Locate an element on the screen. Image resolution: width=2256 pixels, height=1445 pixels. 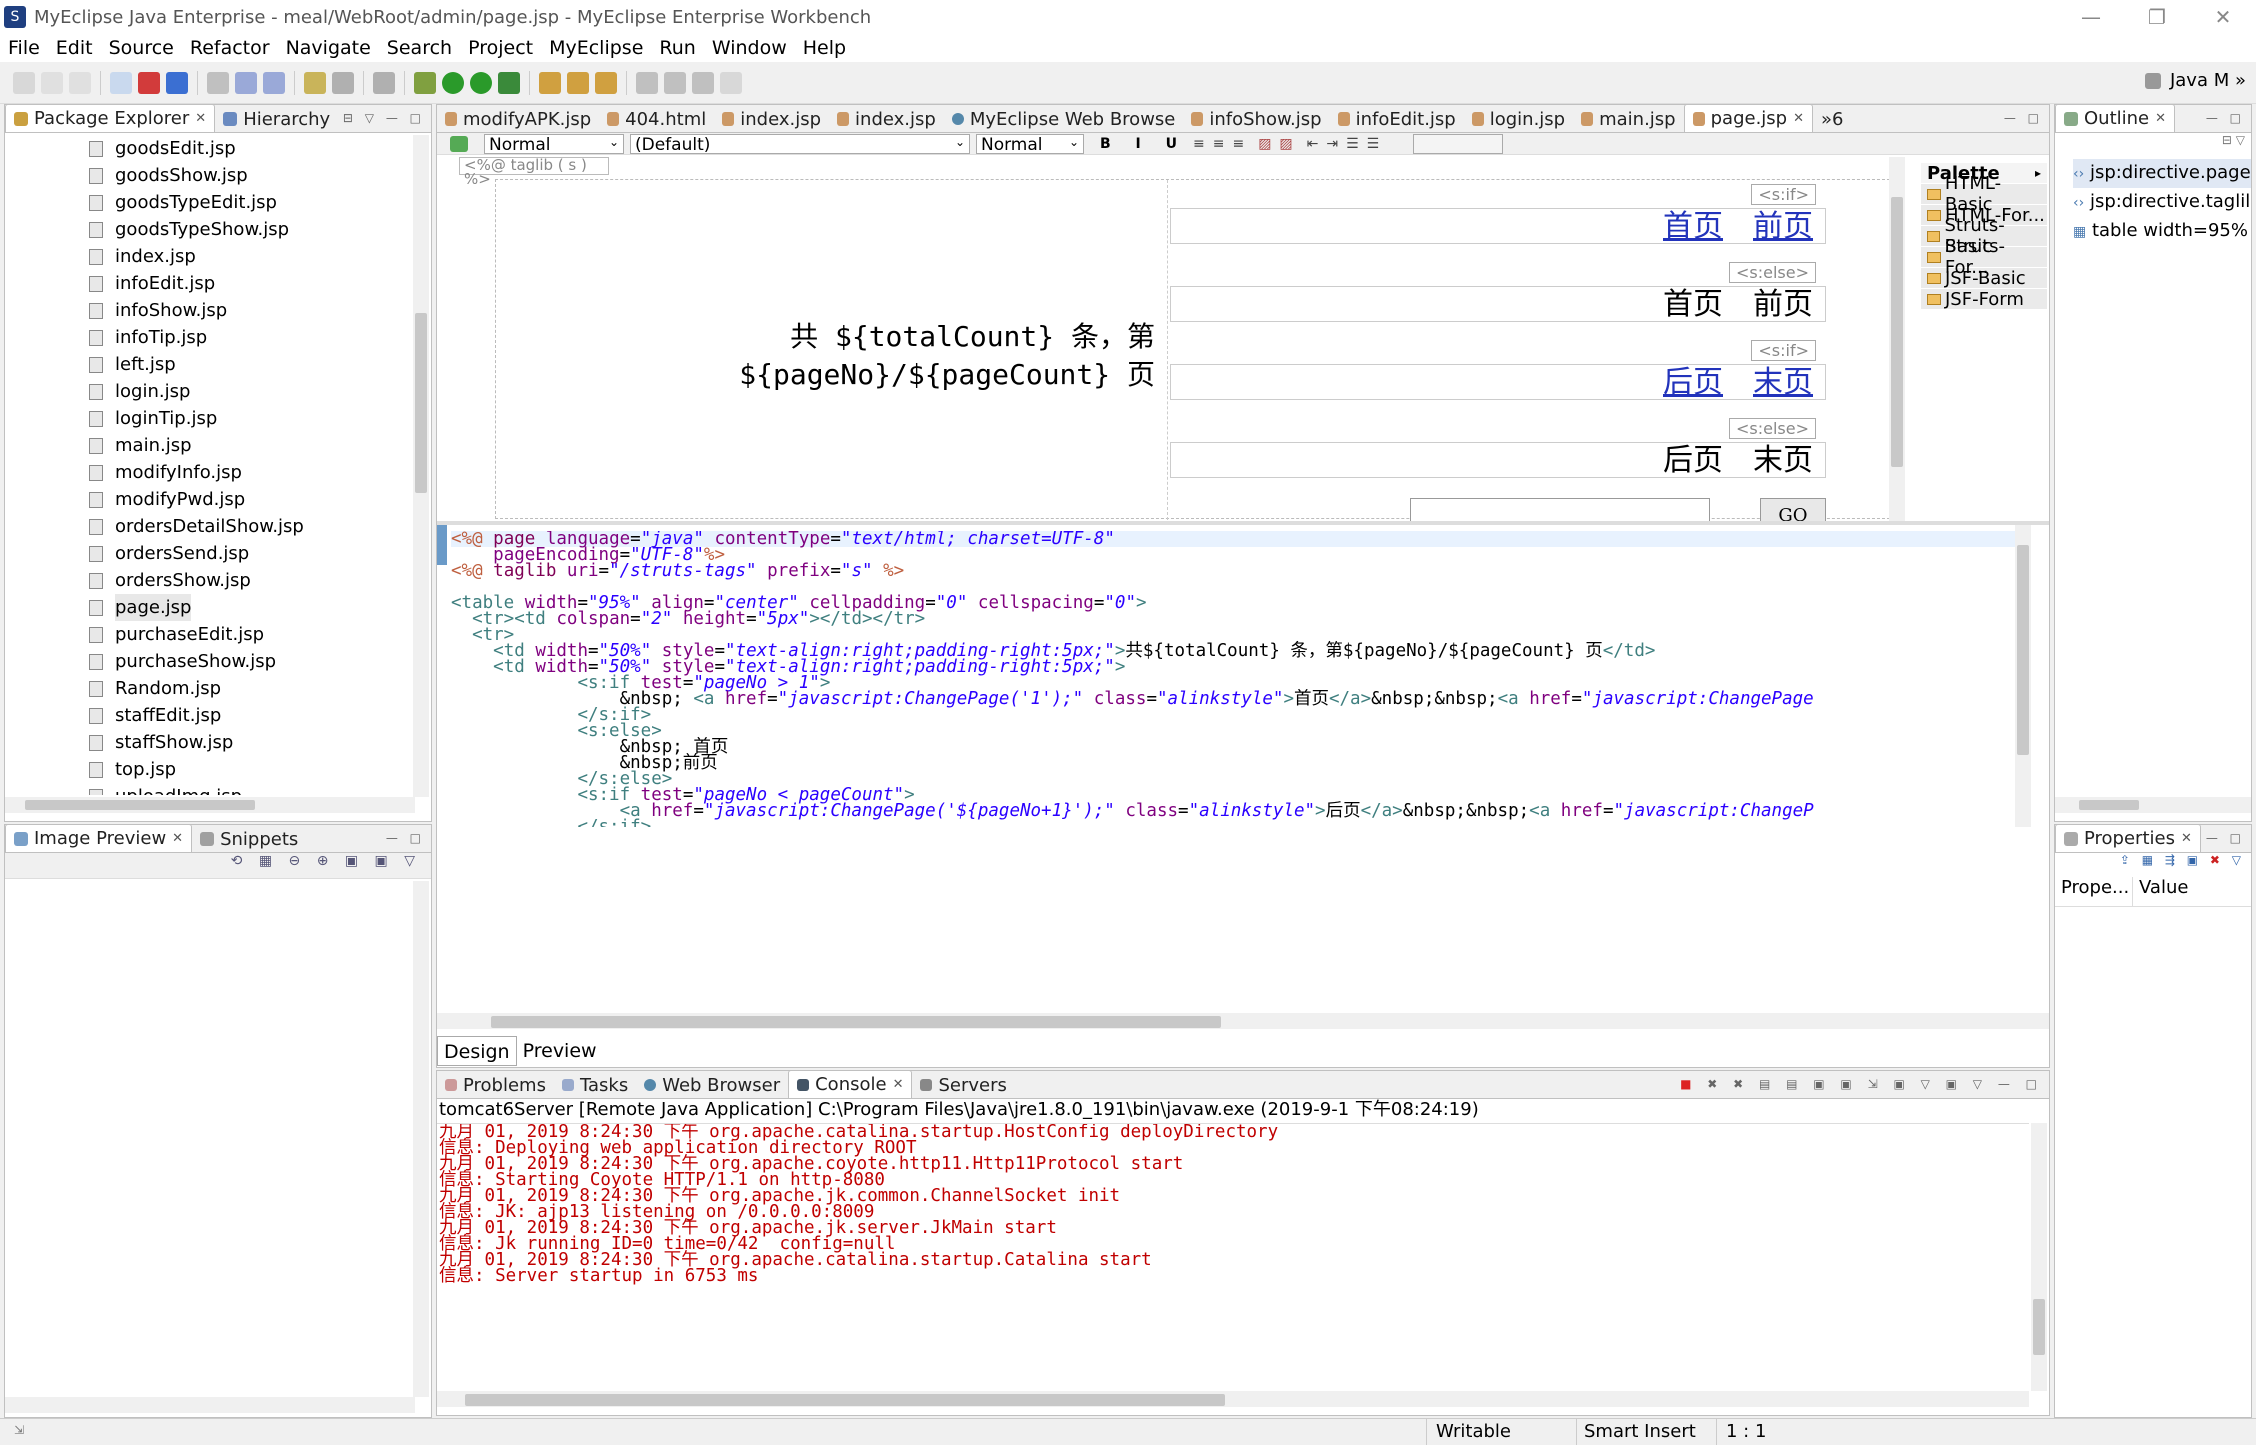
new-project-icon is located at coordinates (121, 82).